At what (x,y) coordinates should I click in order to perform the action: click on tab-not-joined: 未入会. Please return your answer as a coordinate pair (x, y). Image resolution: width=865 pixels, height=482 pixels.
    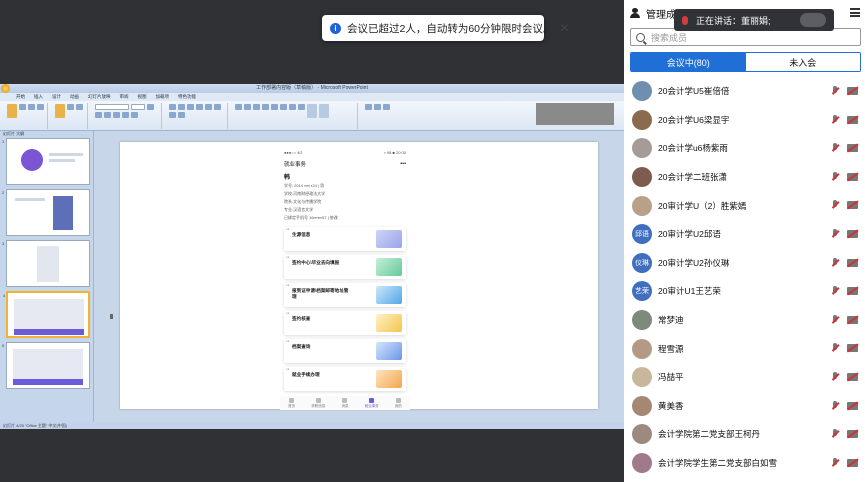
    Looking at the image, I should click on (802, 62).